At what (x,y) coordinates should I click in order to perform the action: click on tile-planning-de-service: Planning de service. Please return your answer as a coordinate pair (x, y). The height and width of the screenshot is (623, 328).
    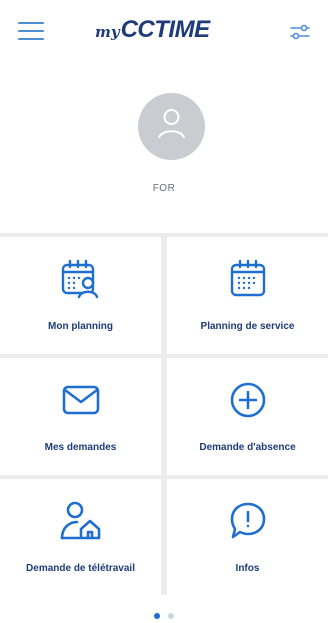
    Looking at the image, I should click on (247, 295).